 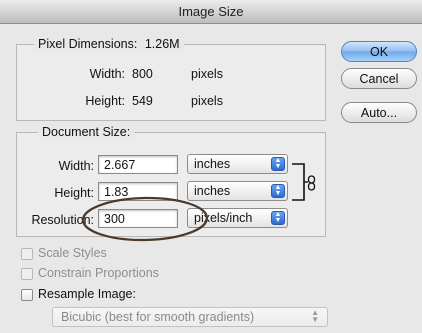 I want to click on constrain-proportions-checkbox, so click(x=27, y=274).